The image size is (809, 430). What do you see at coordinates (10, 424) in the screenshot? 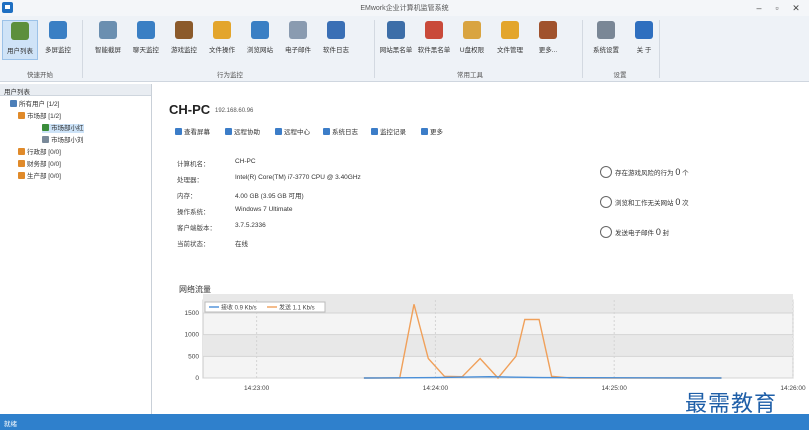
I see `status-text: 就绪` at bounding box center [10, 424].